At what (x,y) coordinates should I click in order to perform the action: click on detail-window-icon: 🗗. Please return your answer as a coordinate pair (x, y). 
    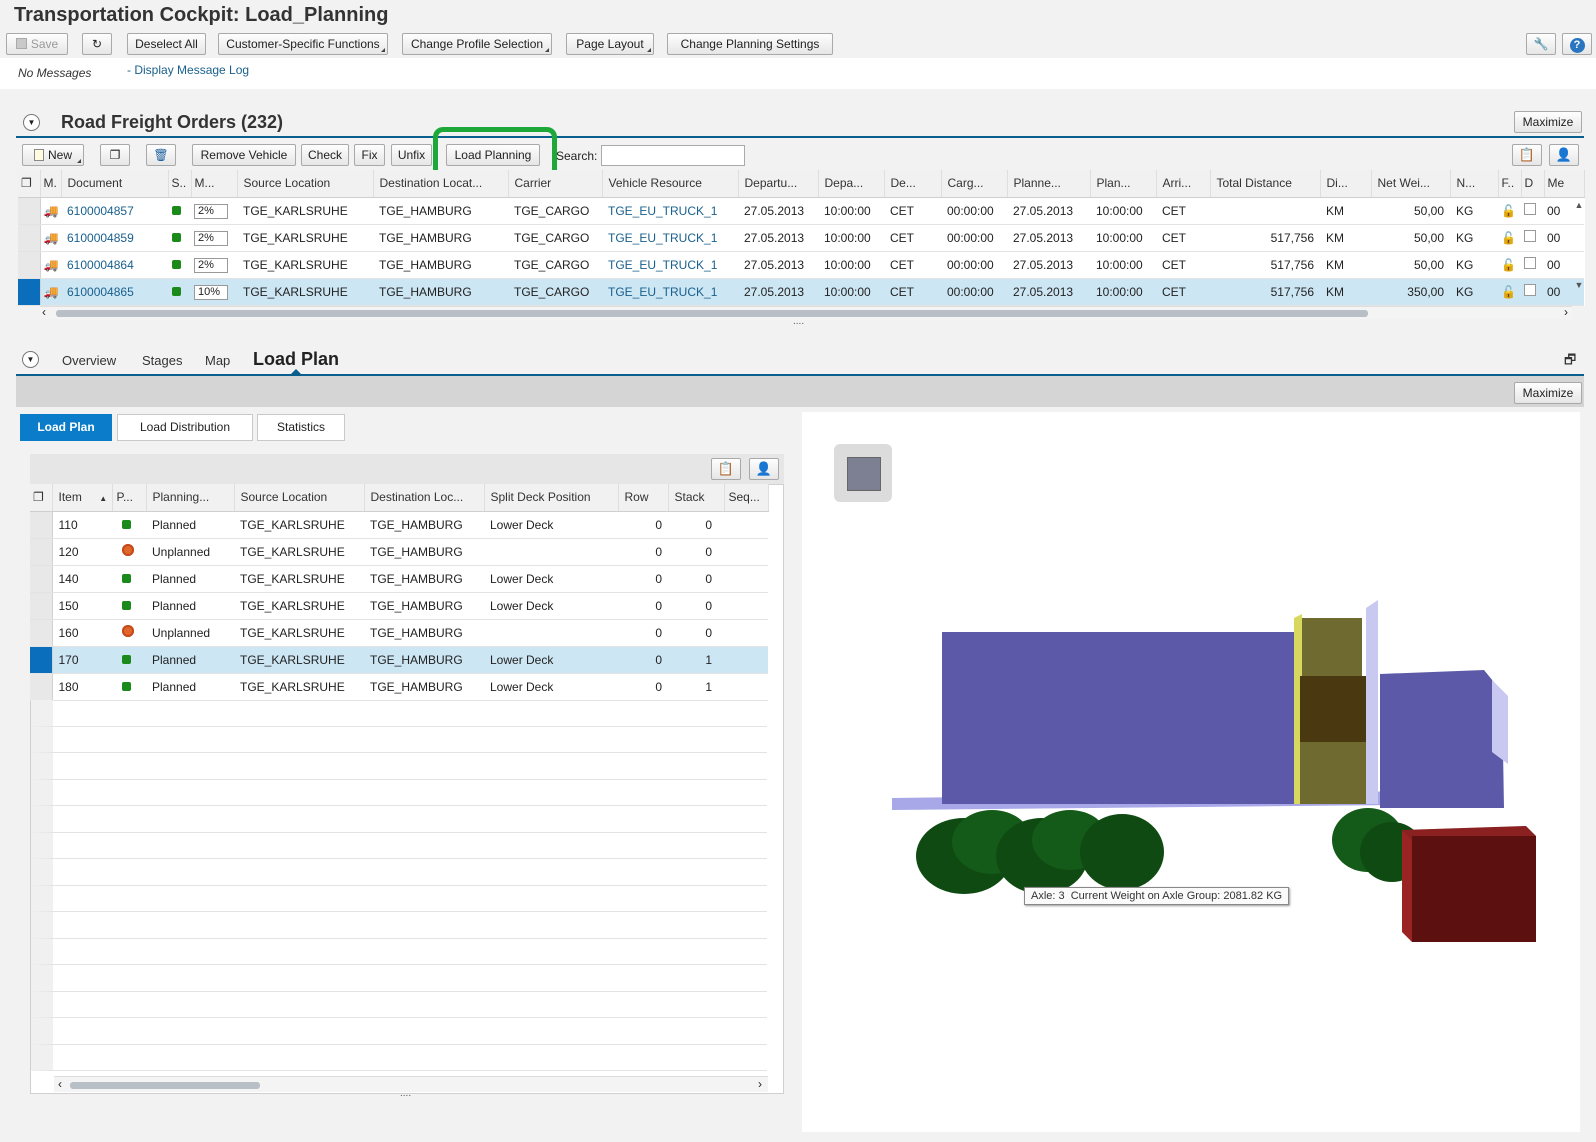
    Looking at the image, I should click on (1570, 362).